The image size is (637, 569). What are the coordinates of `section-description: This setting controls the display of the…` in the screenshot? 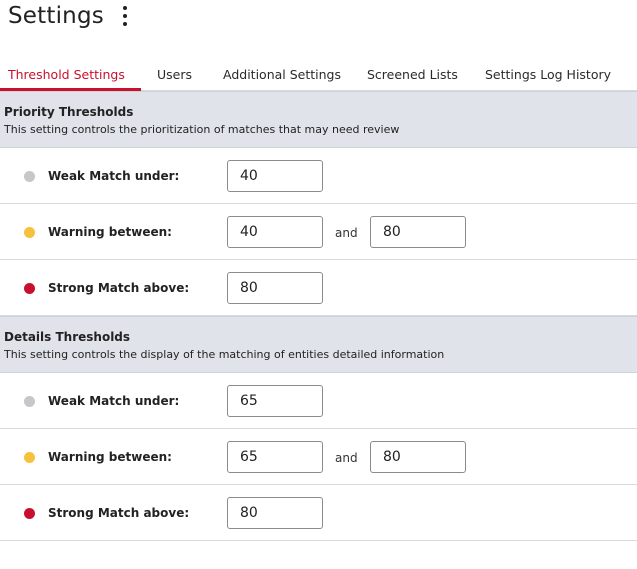 It's located at (224, 354).